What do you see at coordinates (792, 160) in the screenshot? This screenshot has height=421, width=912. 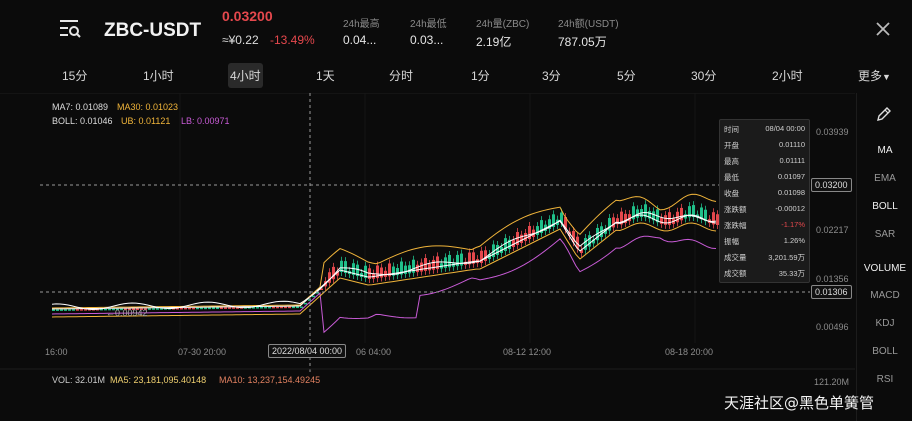 I see `tooltip-value: 0.01111` at bounding box center [792, 160].